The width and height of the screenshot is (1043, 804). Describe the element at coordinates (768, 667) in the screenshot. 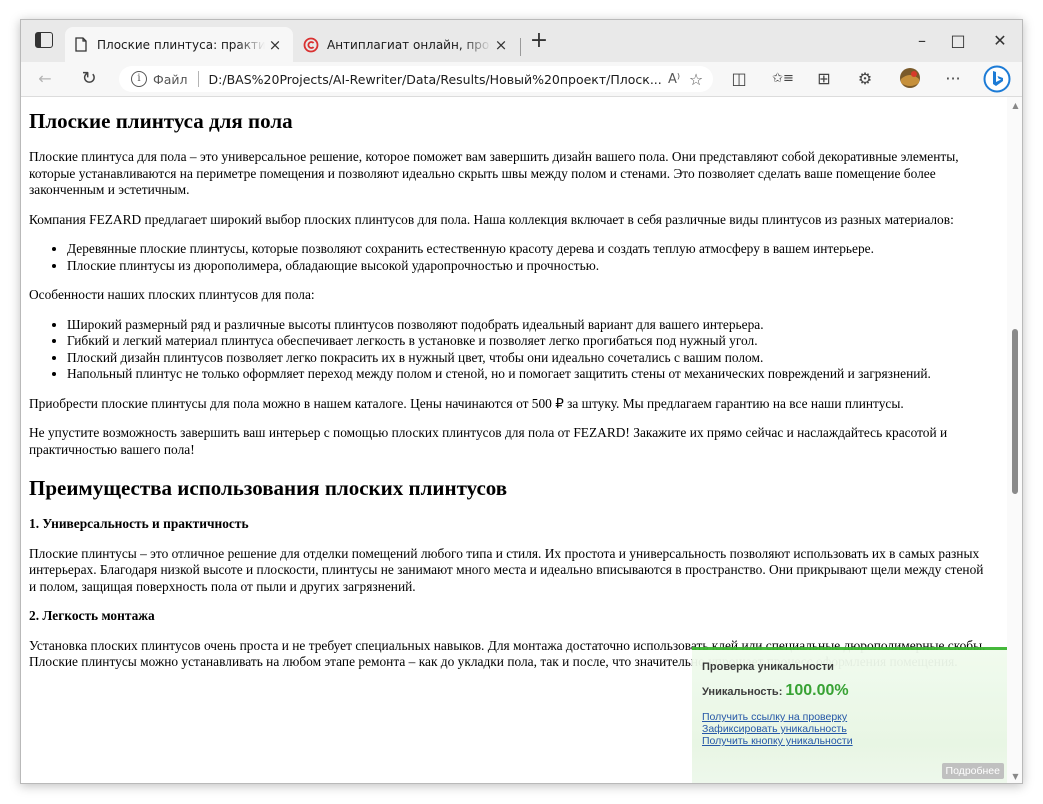

I see `widget-title: Проверка уникальности` at that location.